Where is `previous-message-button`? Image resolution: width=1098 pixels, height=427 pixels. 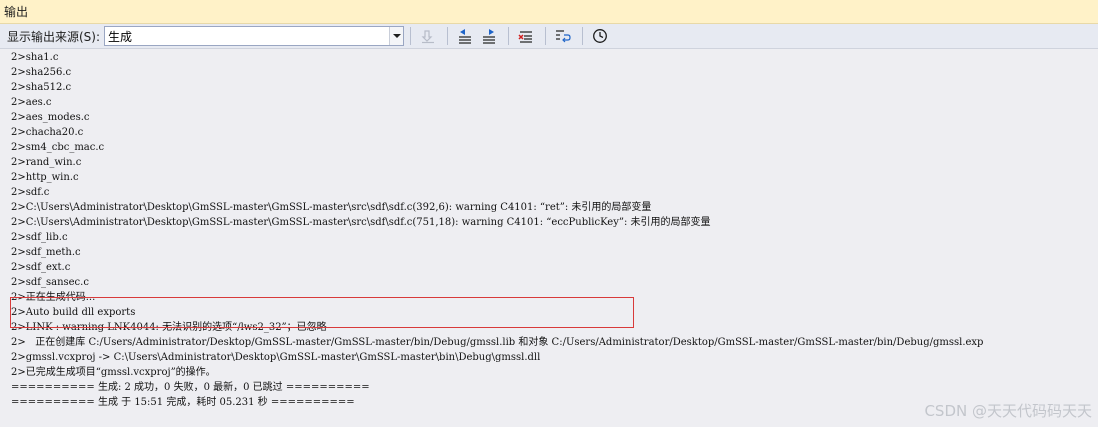
previous-message-button is located at coordinates (465, 36).